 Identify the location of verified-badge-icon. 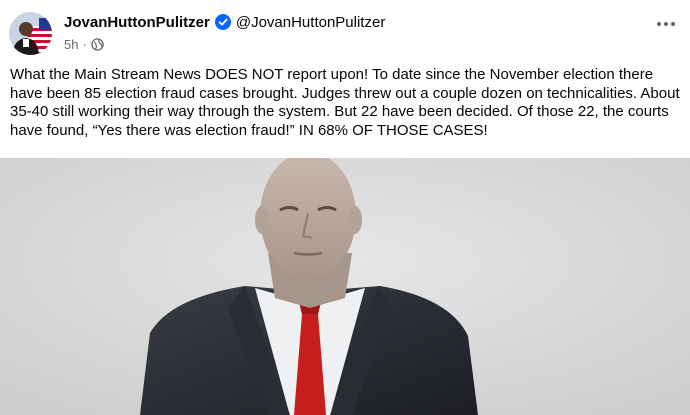
(222, 22).